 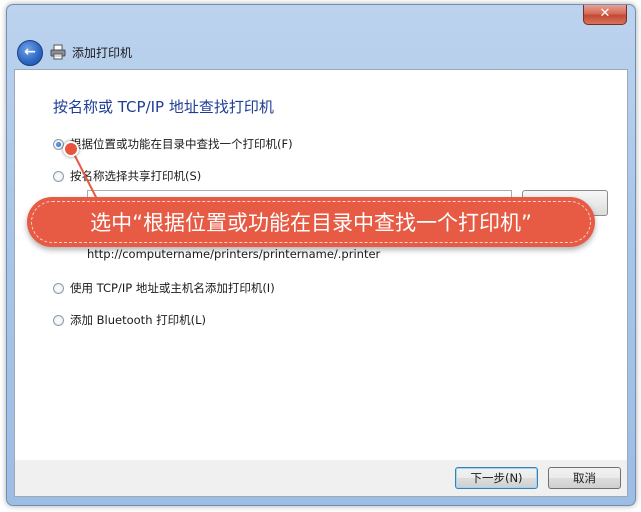 What do you see at coordinates (86, 178) in the screenshot?
I see `annotation-connector` at bounding box center [86, 178].